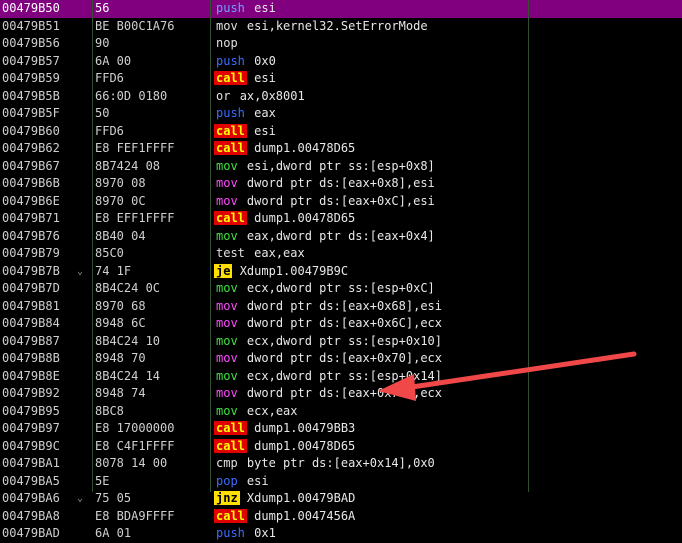 The height and width of the screenshot is (543, 682). What do you see at coordinates (31, 323) in the screenshot?
I see `address-cell: 00479B84` at bounding box center [31, 323].